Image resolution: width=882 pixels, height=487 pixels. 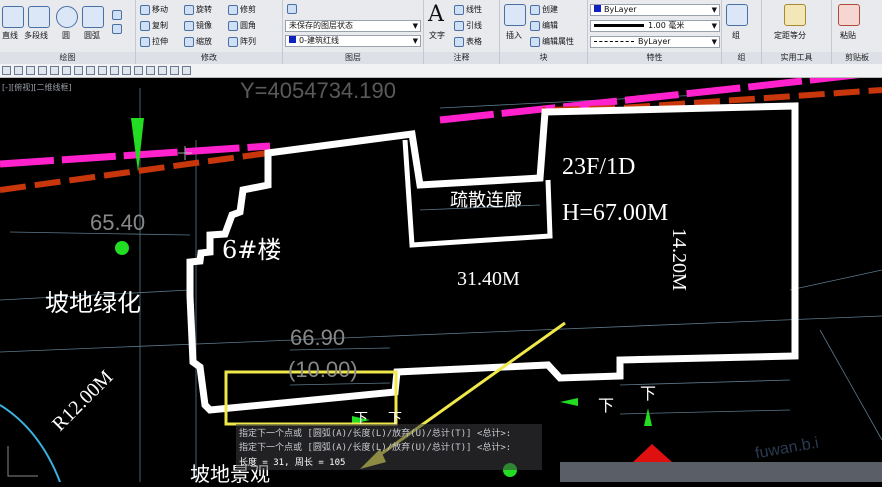 I want to click on edit-block-tool: 编辑, so click(x=544, y=25).